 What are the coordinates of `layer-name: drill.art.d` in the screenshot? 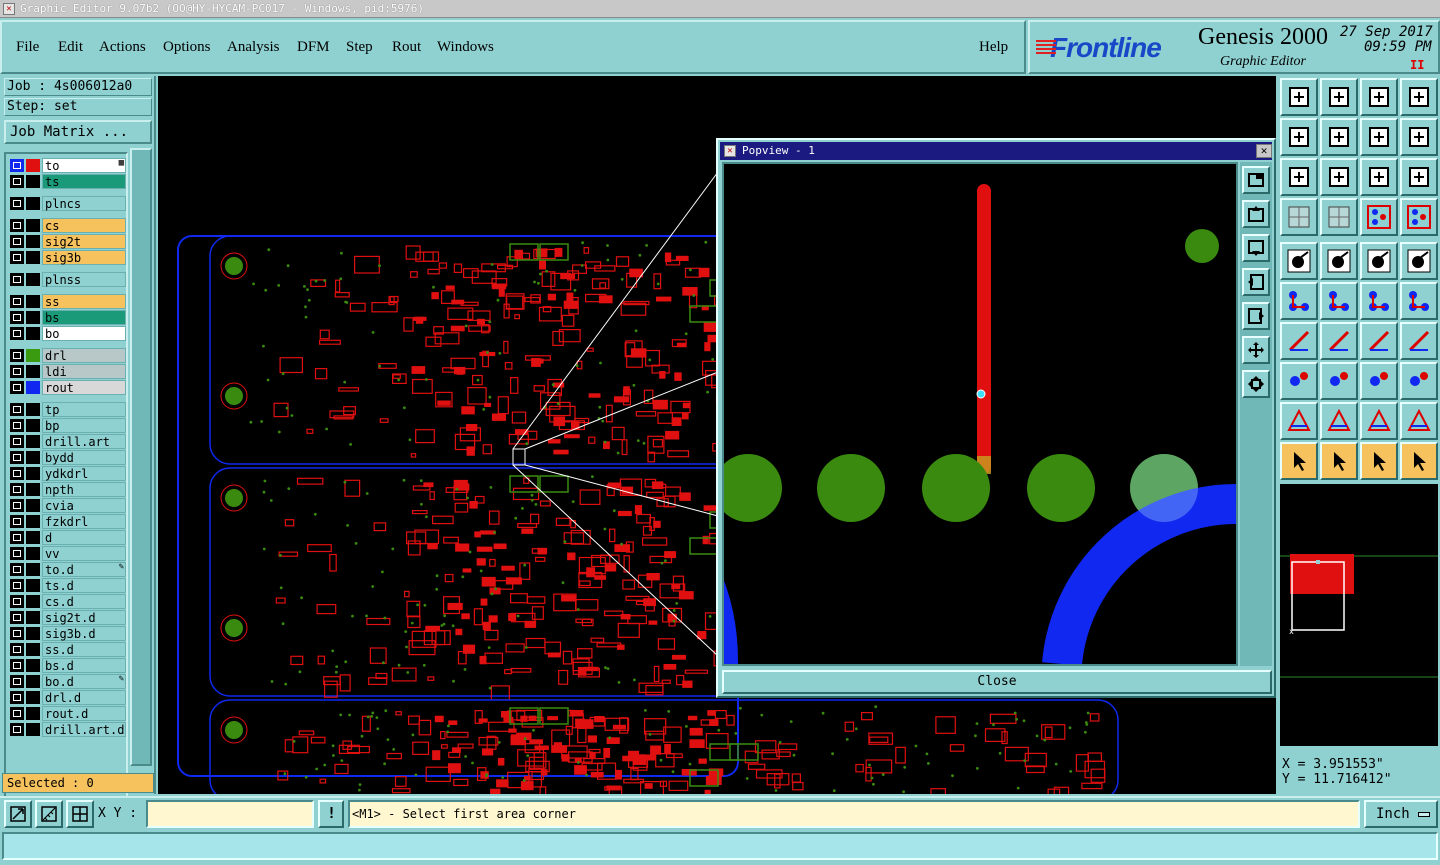 It's located at (84, 729).